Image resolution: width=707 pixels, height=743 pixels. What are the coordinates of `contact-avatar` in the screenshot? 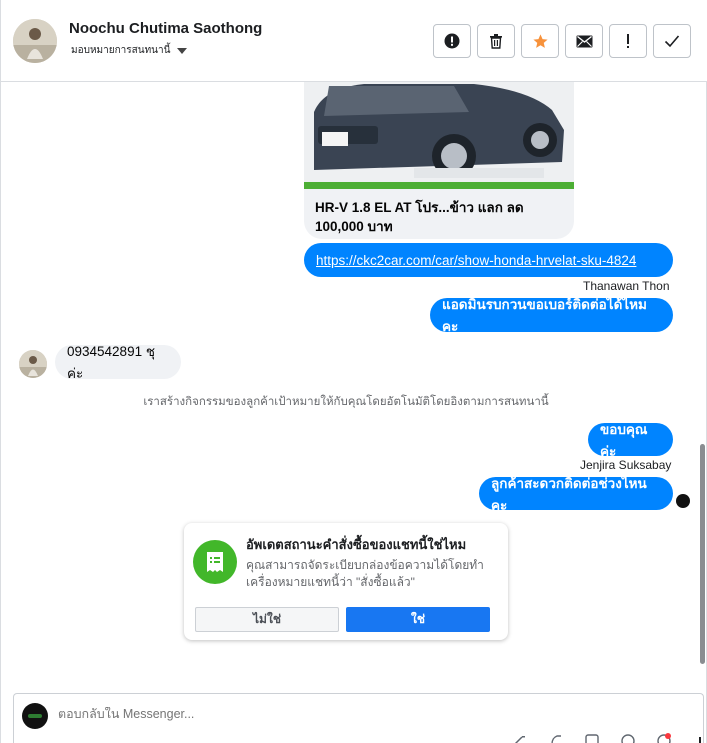 It's located at (35, 41).